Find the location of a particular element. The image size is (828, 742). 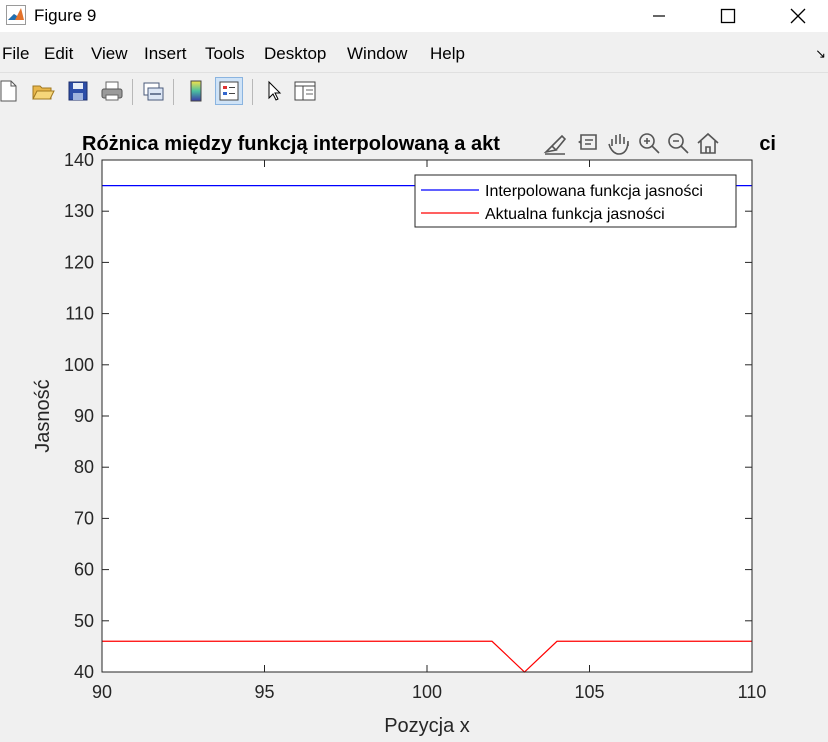

edit-plot-button is located at coordinates (274, 91).